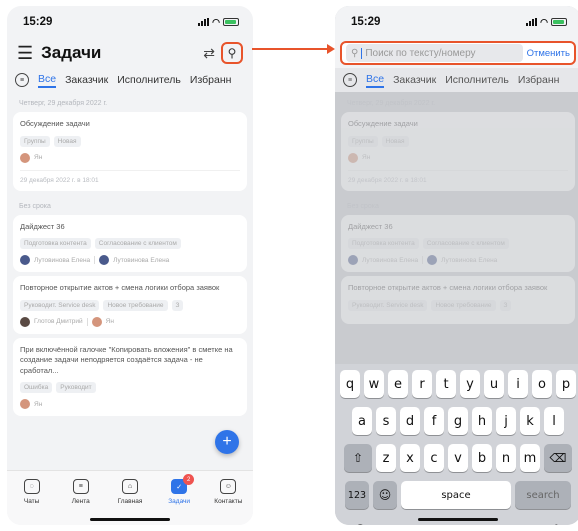  I want to click on status-time: 15:29, so click(38, 22).